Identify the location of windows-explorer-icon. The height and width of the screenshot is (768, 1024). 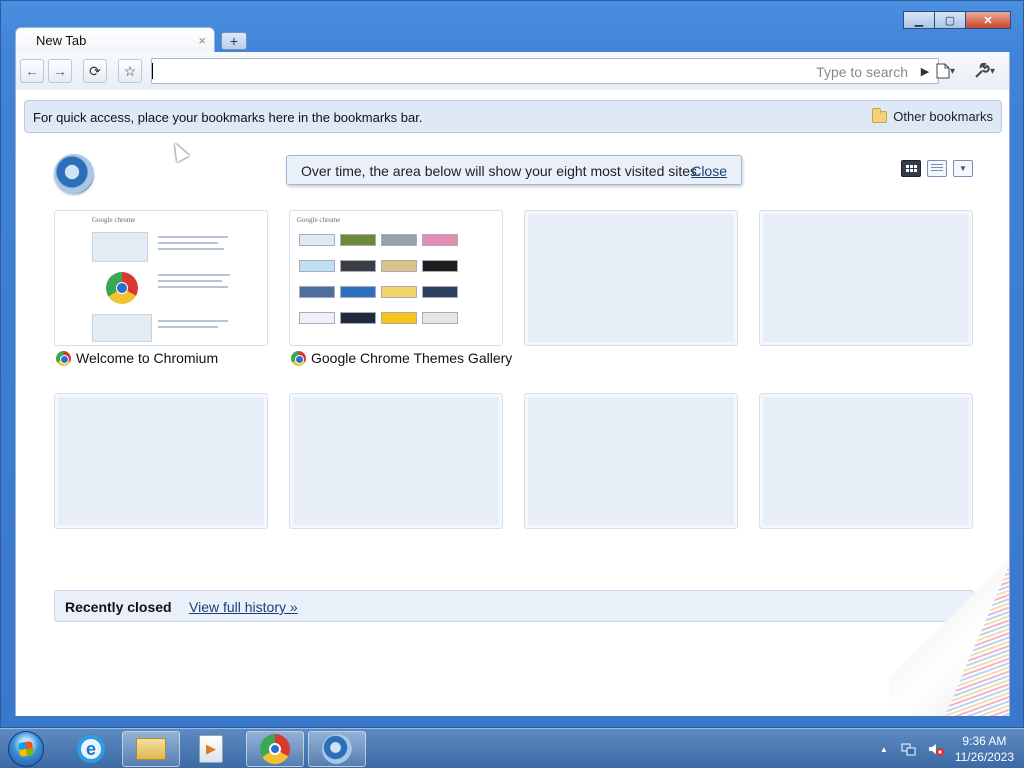
(151, 749).